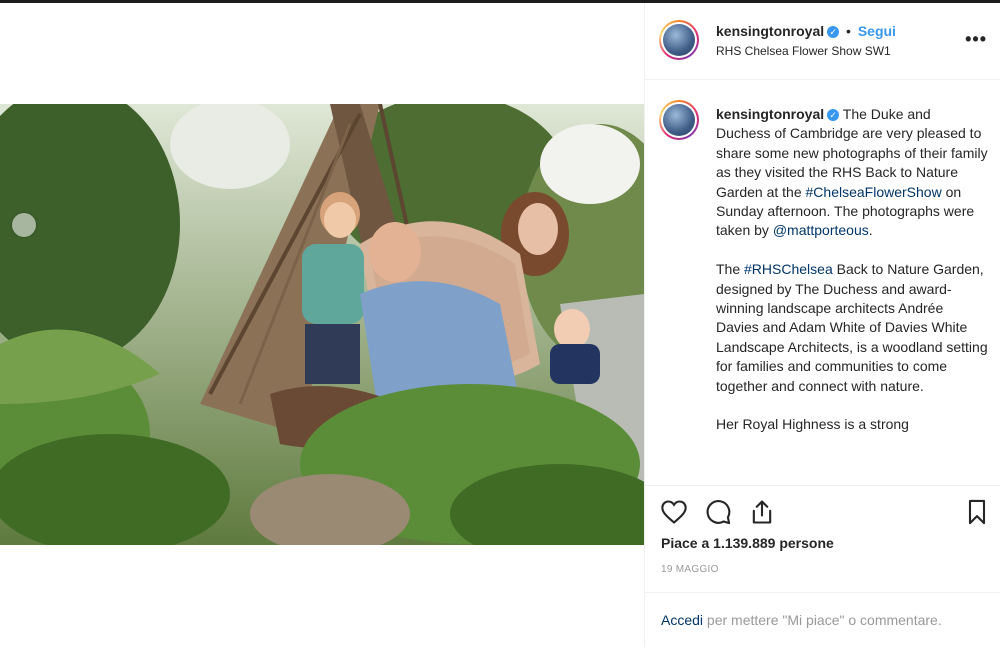 This screenshot has height=649, width=1000. What do you see at coordinates (674, 512) in the screenshot?
I see `heart-icon` at bounding box center [674, 512].